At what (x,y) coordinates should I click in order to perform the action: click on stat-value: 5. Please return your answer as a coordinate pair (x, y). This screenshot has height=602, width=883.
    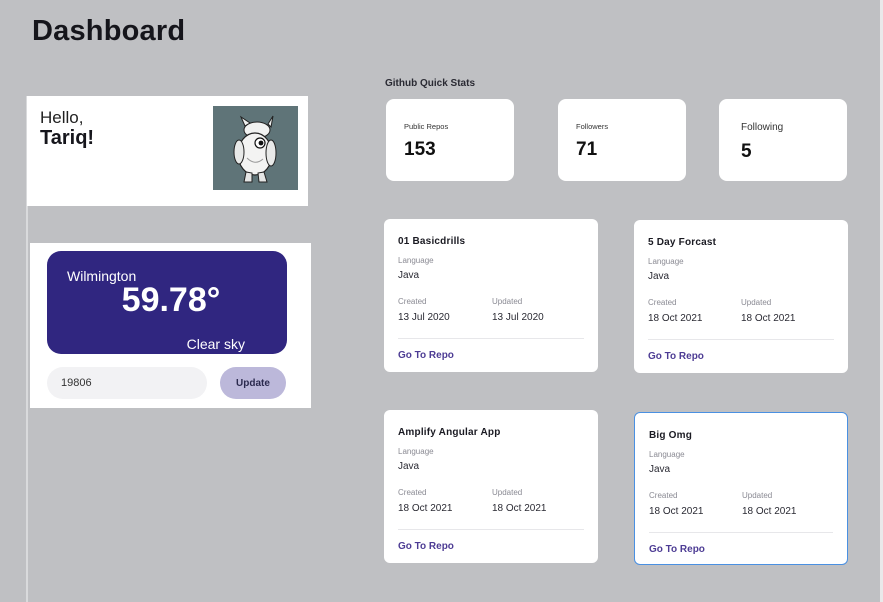
    Looking at the image, I should click on (746, 151).